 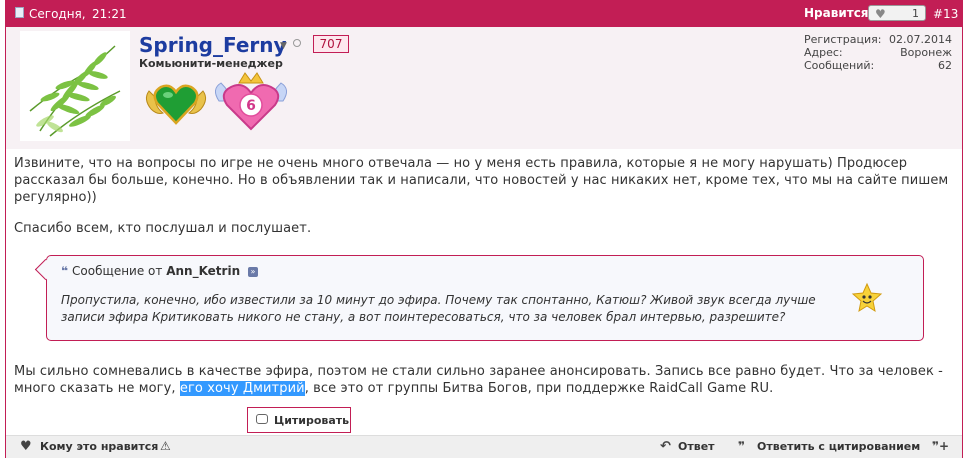 What do you see at coordinates (165, 446) in the screenshot?
I see `report-warning-icon: ⚠` at bounding box center [165, 446].